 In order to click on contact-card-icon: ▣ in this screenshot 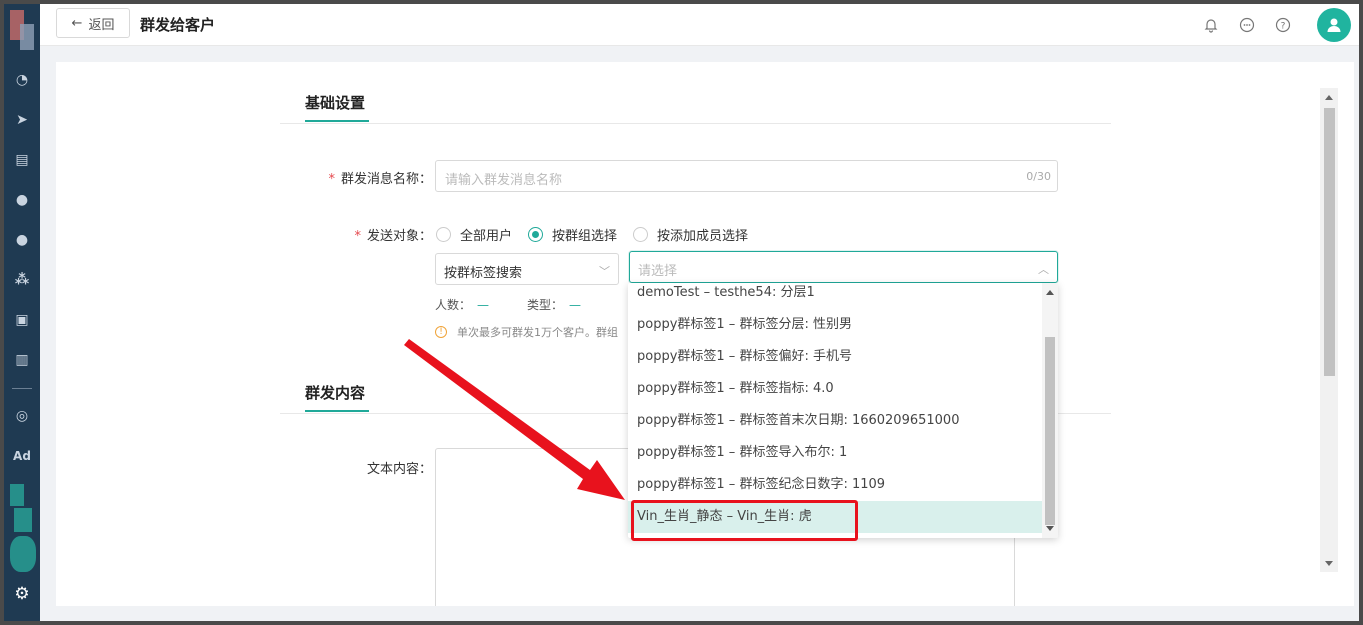, I will do `click(22, 320)`.